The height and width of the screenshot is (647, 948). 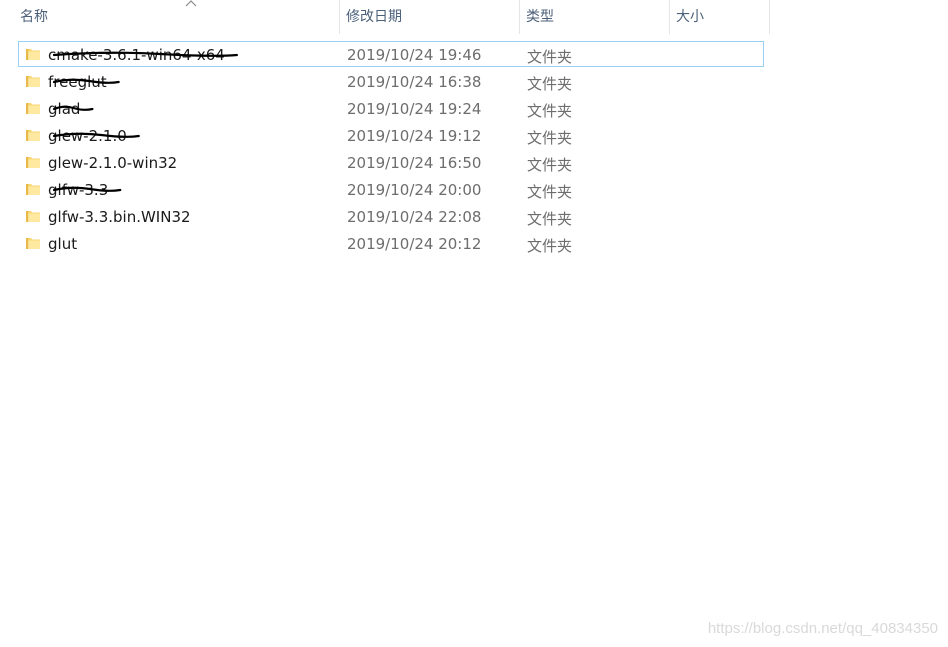 What do you see at coordinates (595, 17) in the screenshot?
I see `column-header-type: 类型` at bounding box center [595, 17].